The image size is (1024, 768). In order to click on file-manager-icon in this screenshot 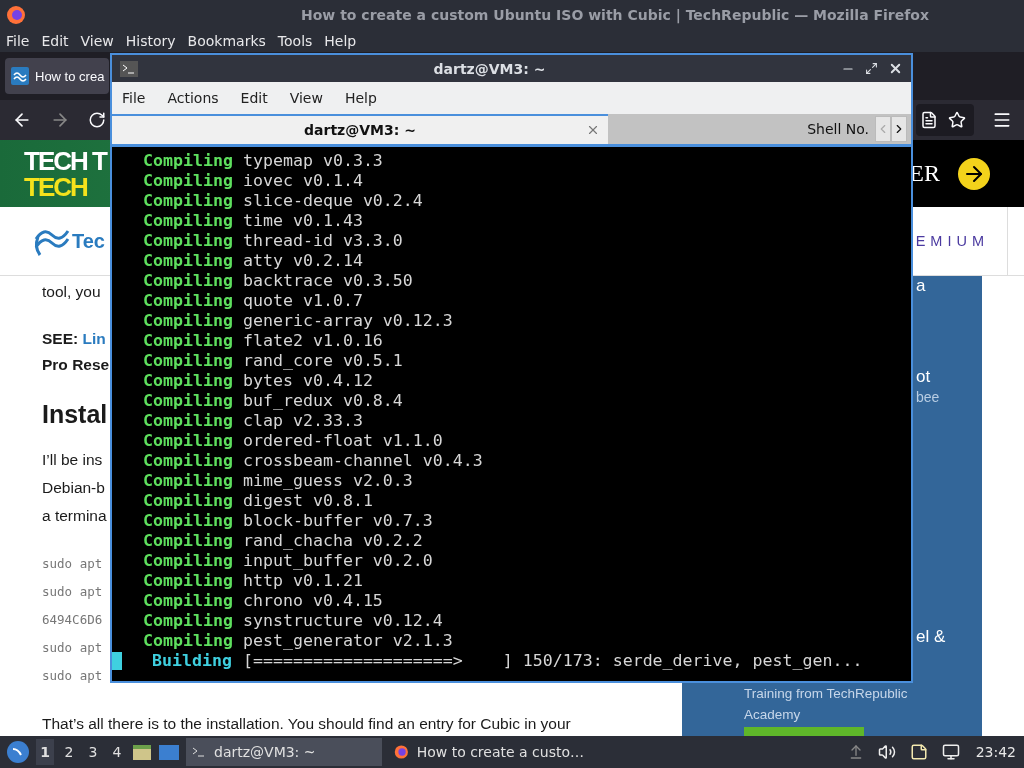, I will do `click(142, 752)`.